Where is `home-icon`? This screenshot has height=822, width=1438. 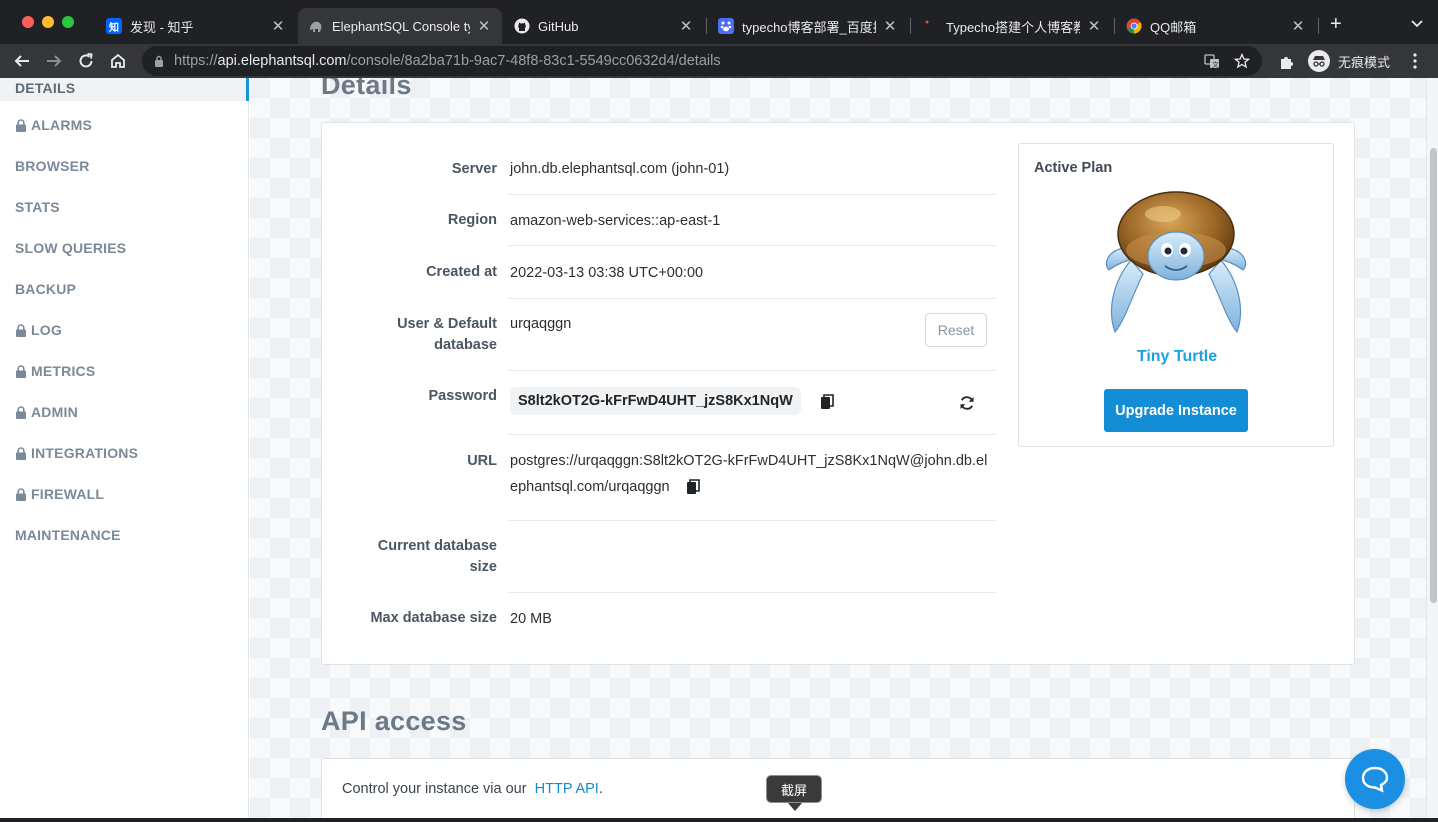 home-icon is located at coordinates (118, 60).